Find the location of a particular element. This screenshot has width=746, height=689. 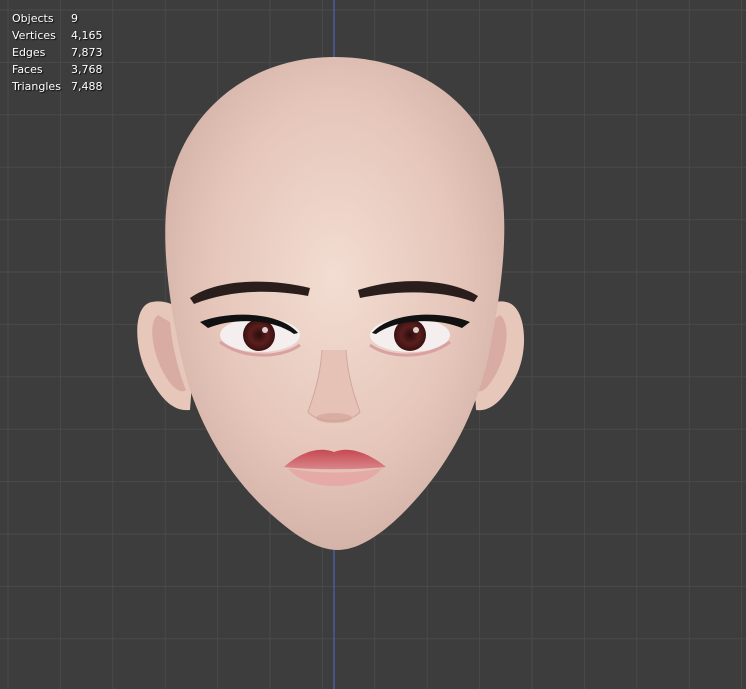

stat-value: 3,768 is located at coordinates (87, 69).